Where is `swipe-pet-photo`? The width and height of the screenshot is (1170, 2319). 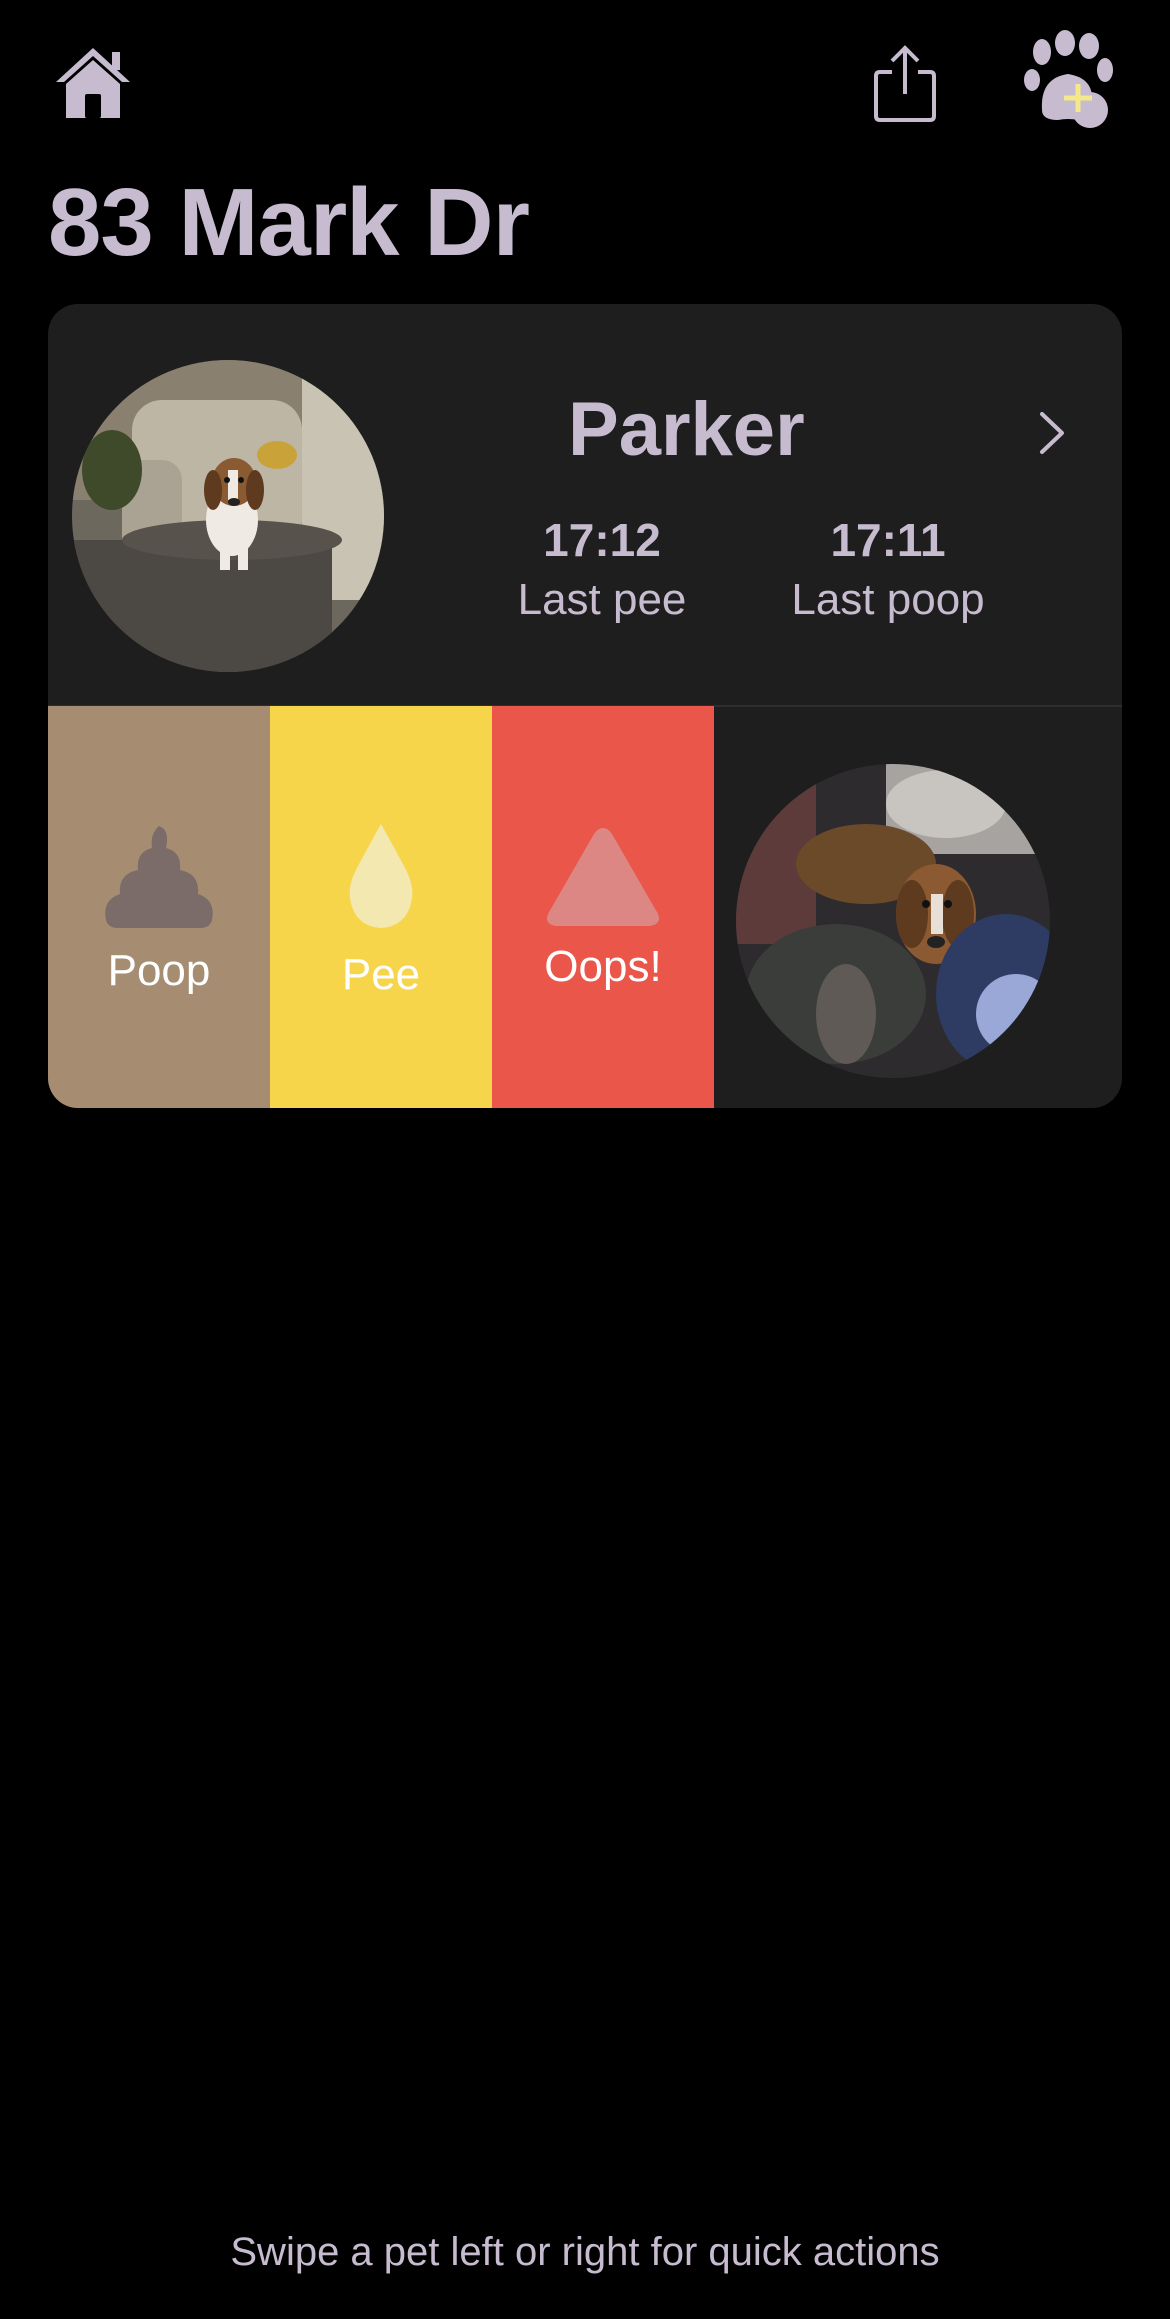
swipe-pet-photo is located at coordinates (893, 921).